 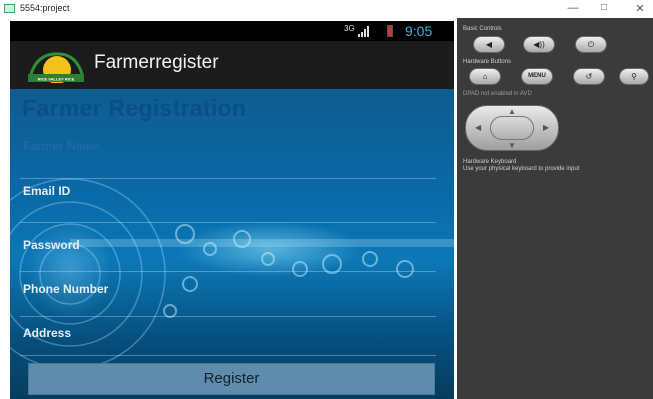 What do you see at coordinates (589, 76) in the screenshot?
I see `back-icon: ↺` at bounding box center [589, 76].